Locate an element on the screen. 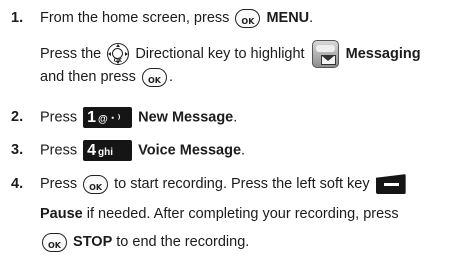  key-4-icon: 4 ghi is located at coordinates (108, 150).